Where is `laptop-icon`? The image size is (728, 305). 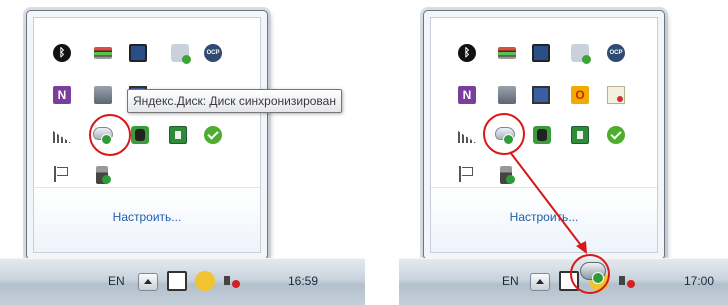
laptop-icon is located at coordinates (541, 95).